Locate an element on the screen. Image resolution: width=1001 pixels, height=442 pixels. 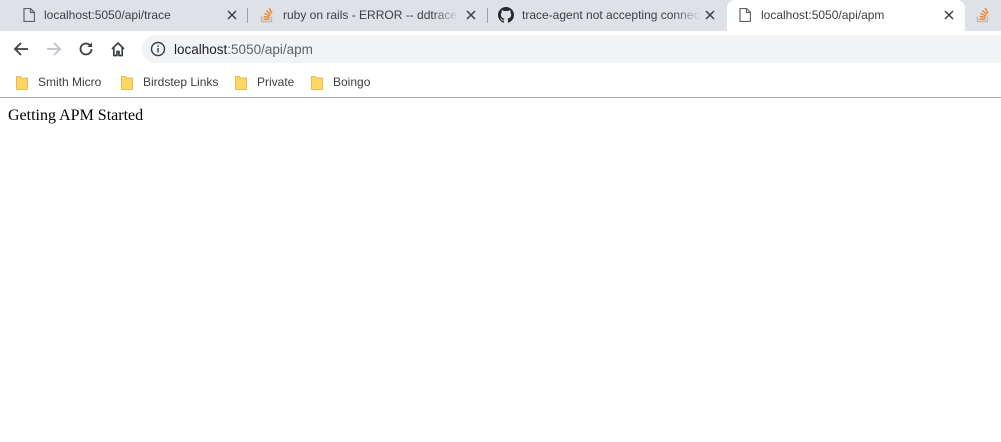
bookmark-private: Private is located at coordinates (264, 82).